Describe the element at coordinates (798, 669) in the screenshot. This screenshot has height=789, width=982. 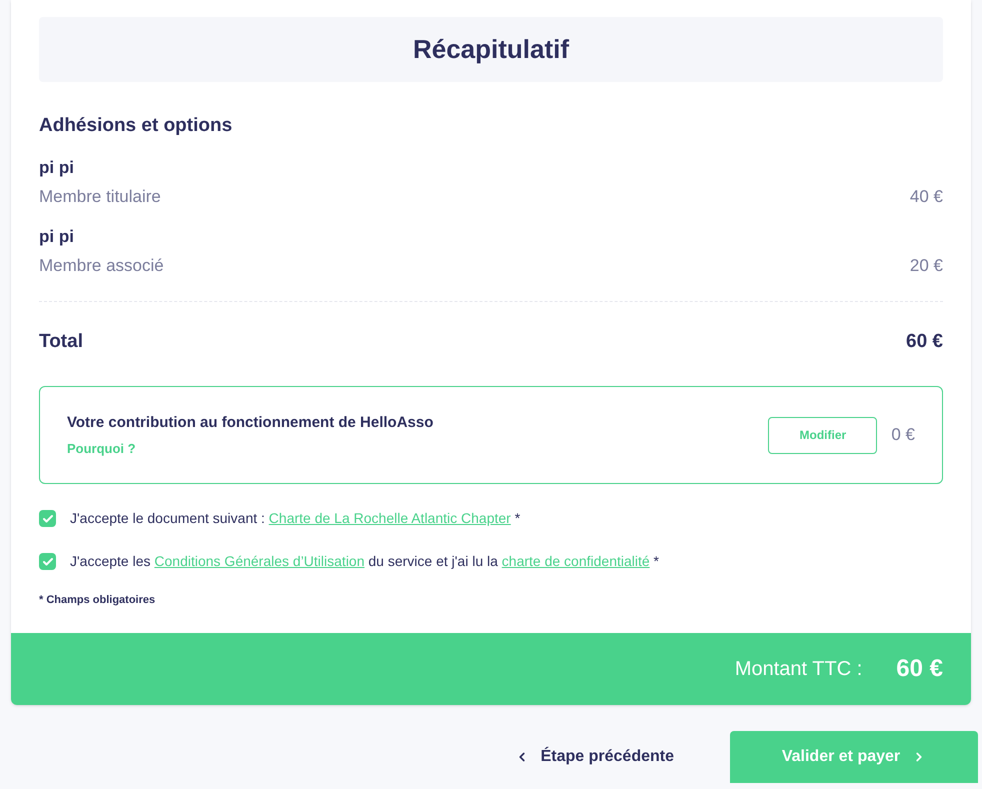
I see `amount-label: Montant TTC :` at that location.